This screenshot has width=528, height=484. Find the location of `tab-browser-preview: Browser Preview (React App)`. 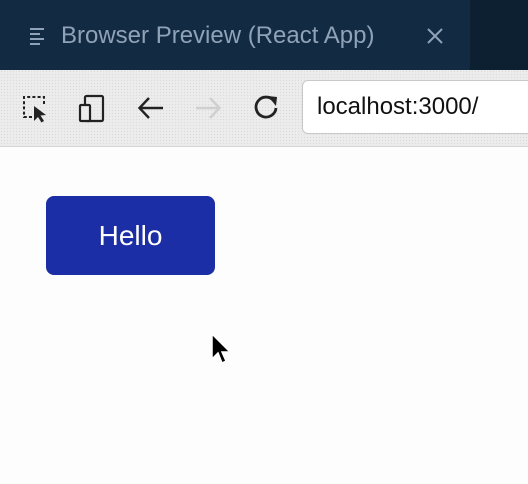

tab-browser-preview: Browser Preview (React App) is located at coordinates (235, 35).